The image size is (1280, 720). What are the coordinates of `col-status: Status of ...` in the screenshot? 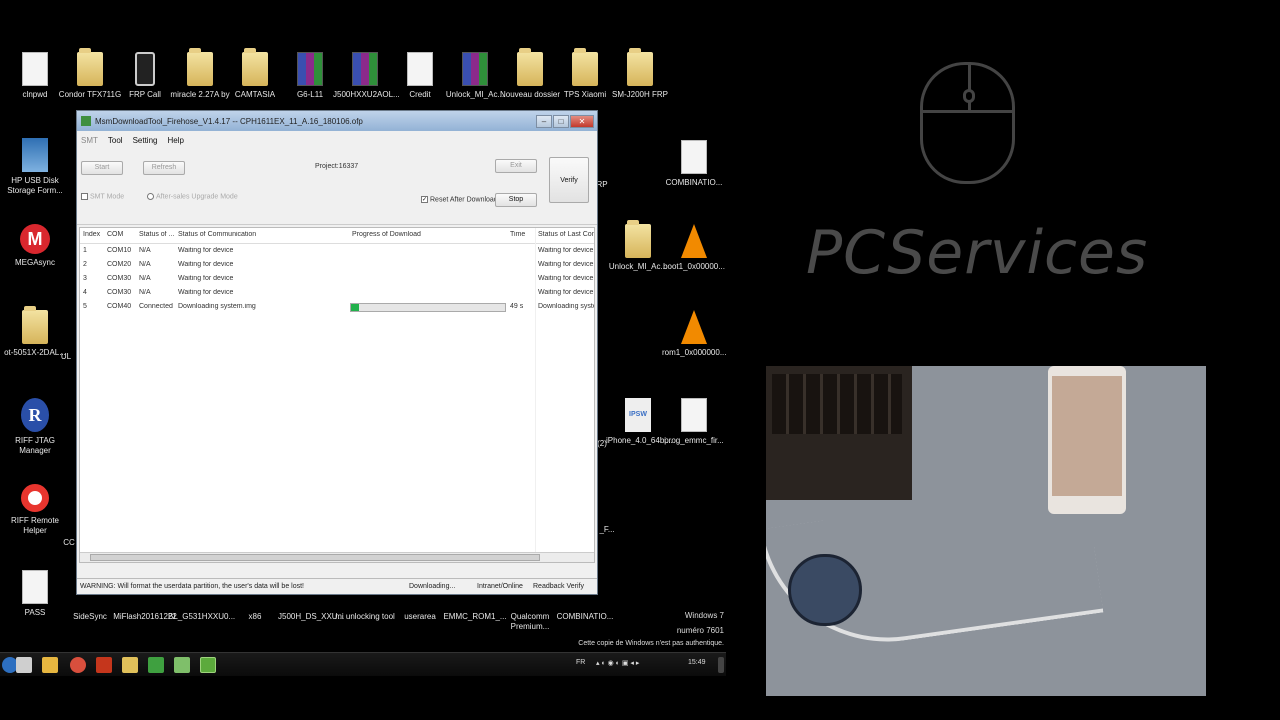 It's located at (157, 234).